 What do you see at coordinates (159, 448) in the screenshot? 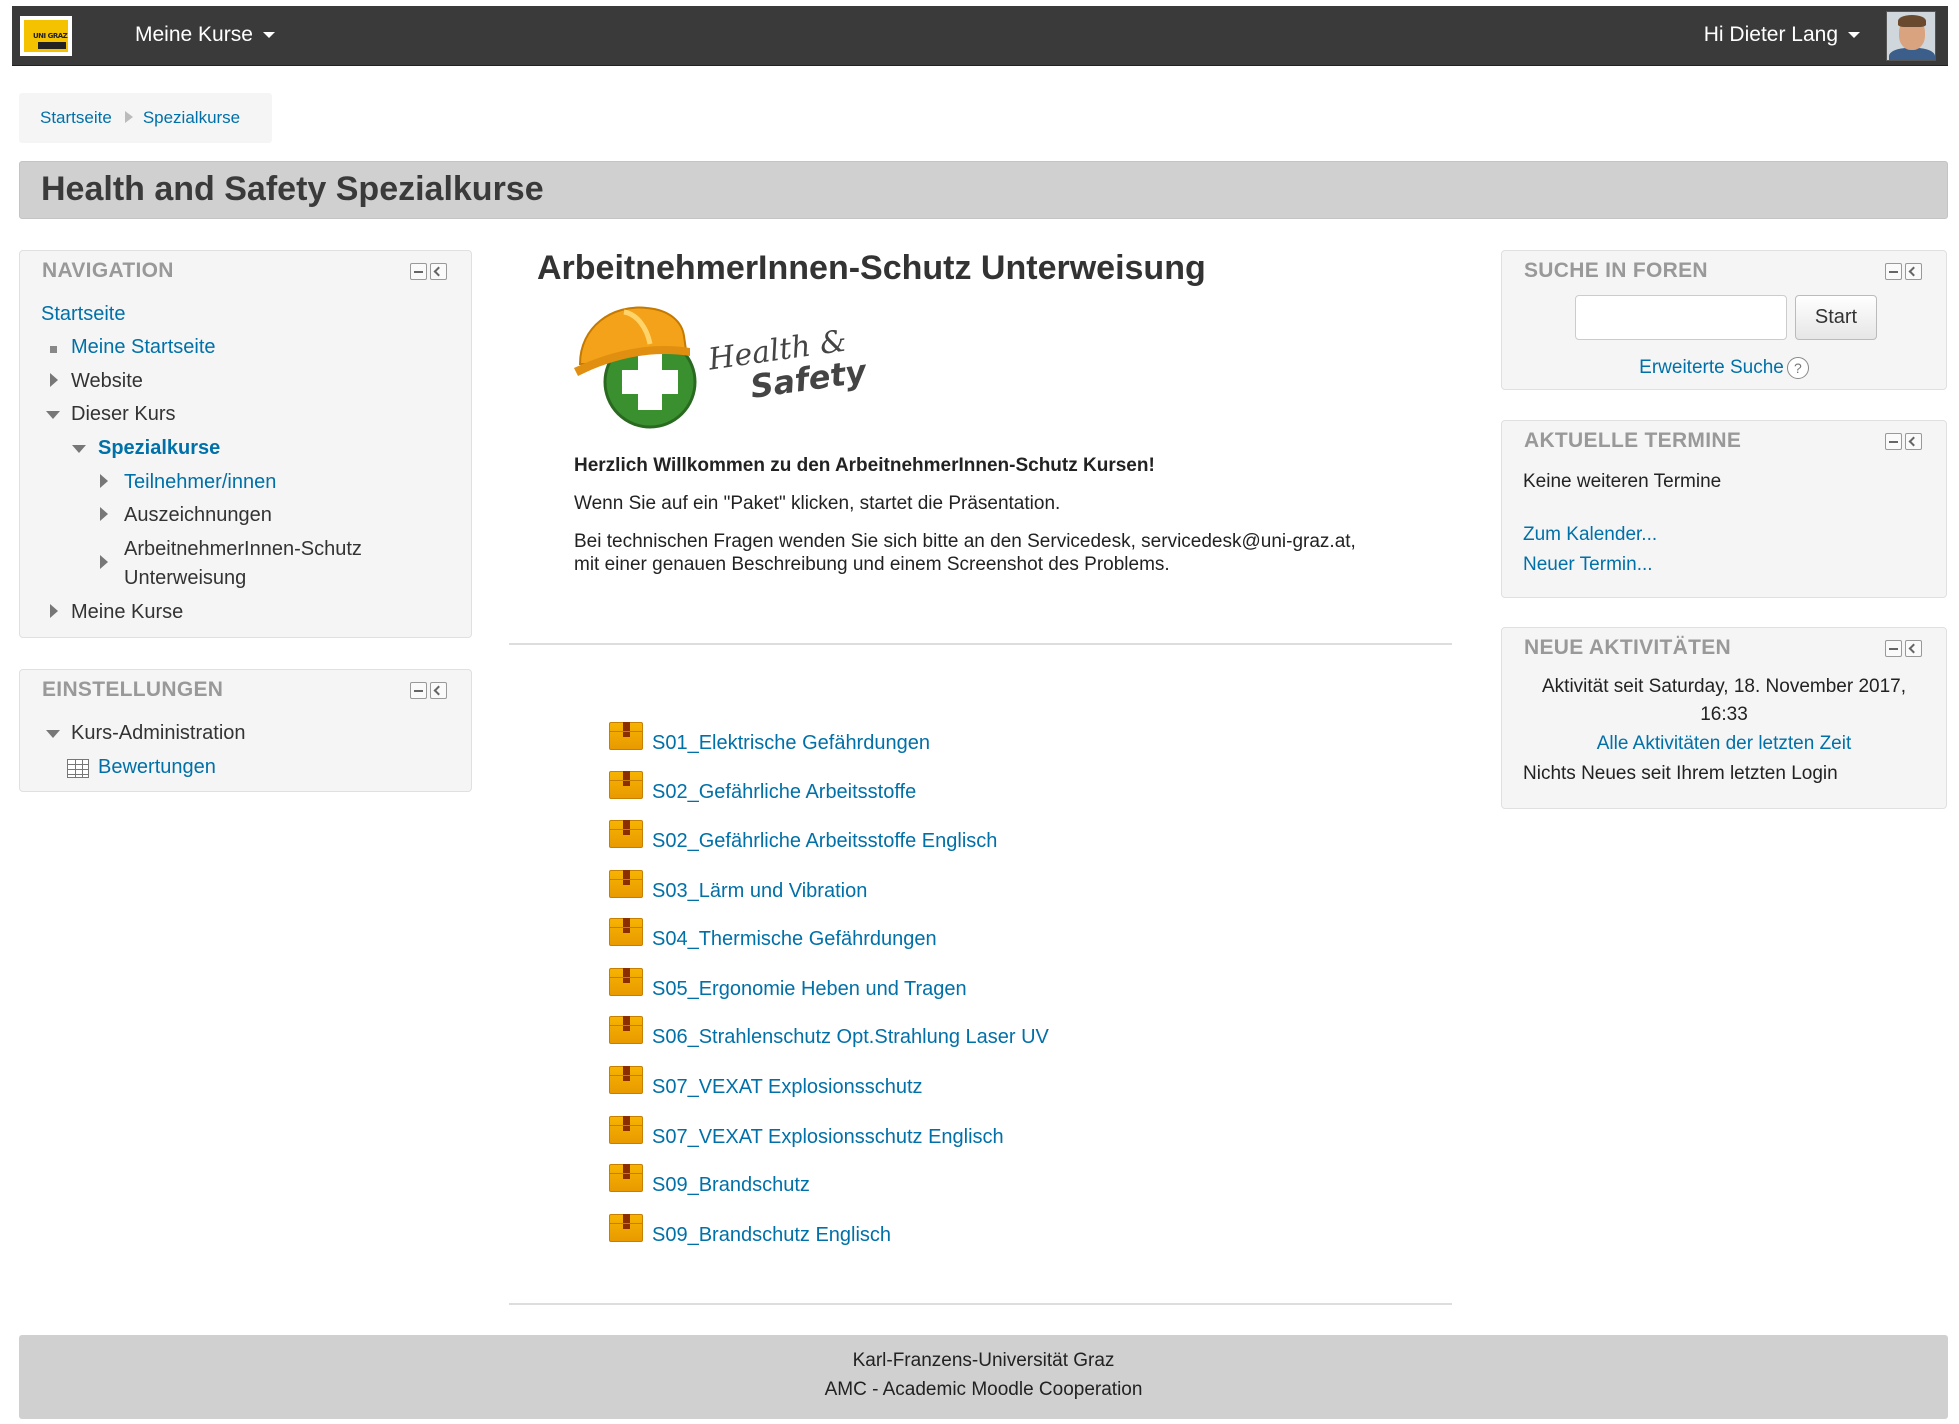
I see `nav-item-spezialkurse: Spezialkurse` at bounding box center [159, 448].